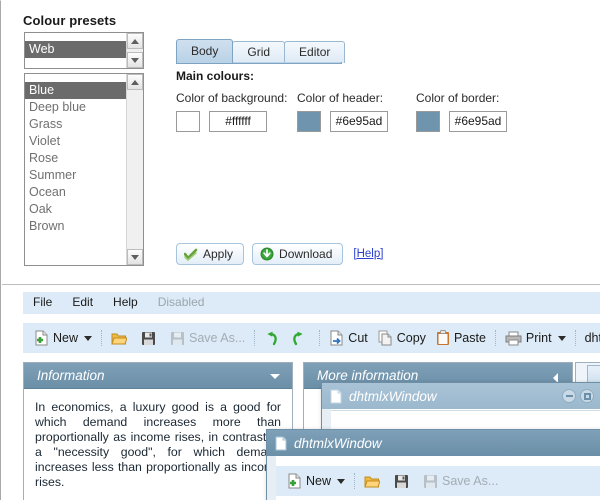 The width and height of the screenshot is (600, 500). What do you see at coordinates (75, 158) in the screenshot?
I see `list-item: Rose` at bounding box center [75, 158].